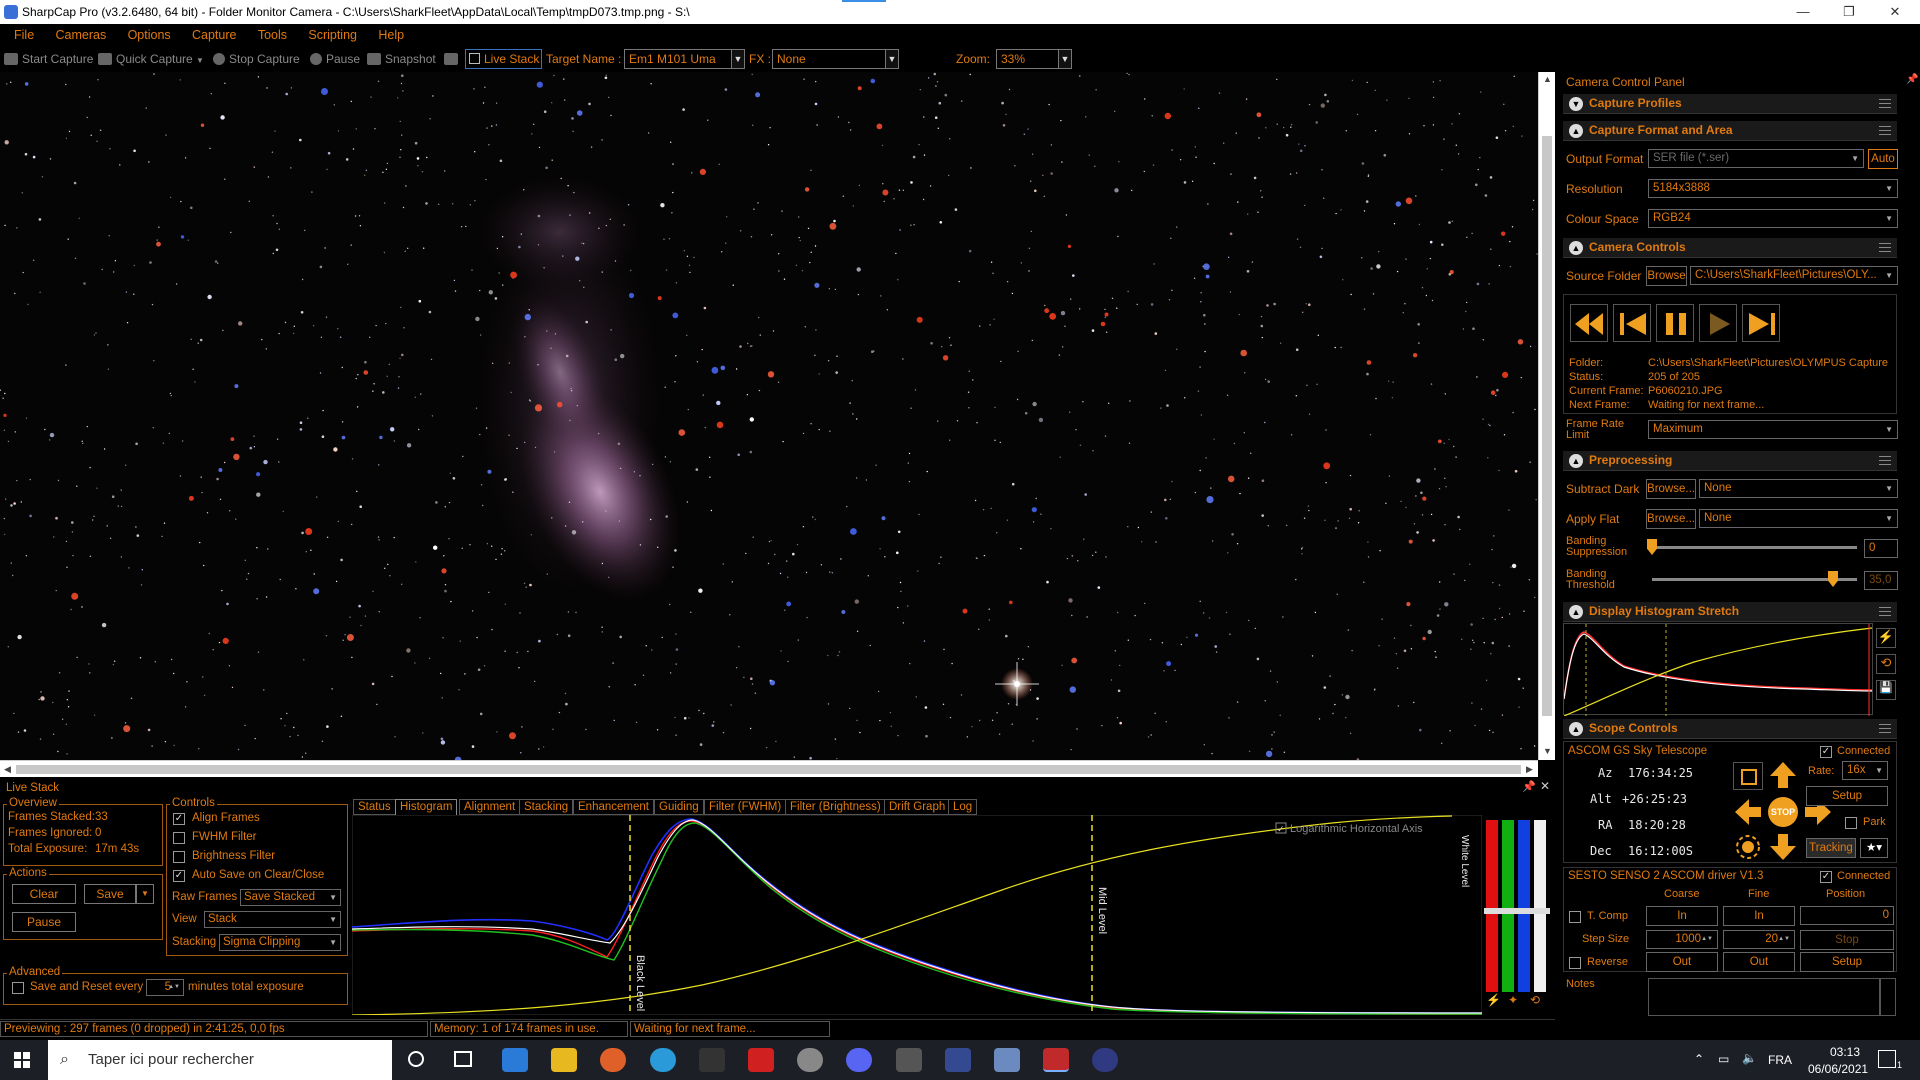  I want to click on tab-stacking: Stacking, so click(546, 807).